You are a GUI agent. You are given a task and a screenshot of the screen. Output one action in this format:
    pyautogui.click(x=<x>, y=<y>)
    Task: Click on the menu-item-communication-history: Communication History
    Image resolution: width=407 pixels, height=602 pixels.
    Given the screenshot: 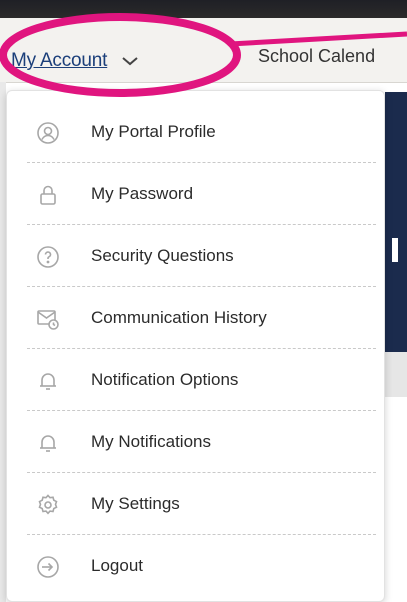 What is the action you would take?
    pyautogui.click(x=195, y=318)
    